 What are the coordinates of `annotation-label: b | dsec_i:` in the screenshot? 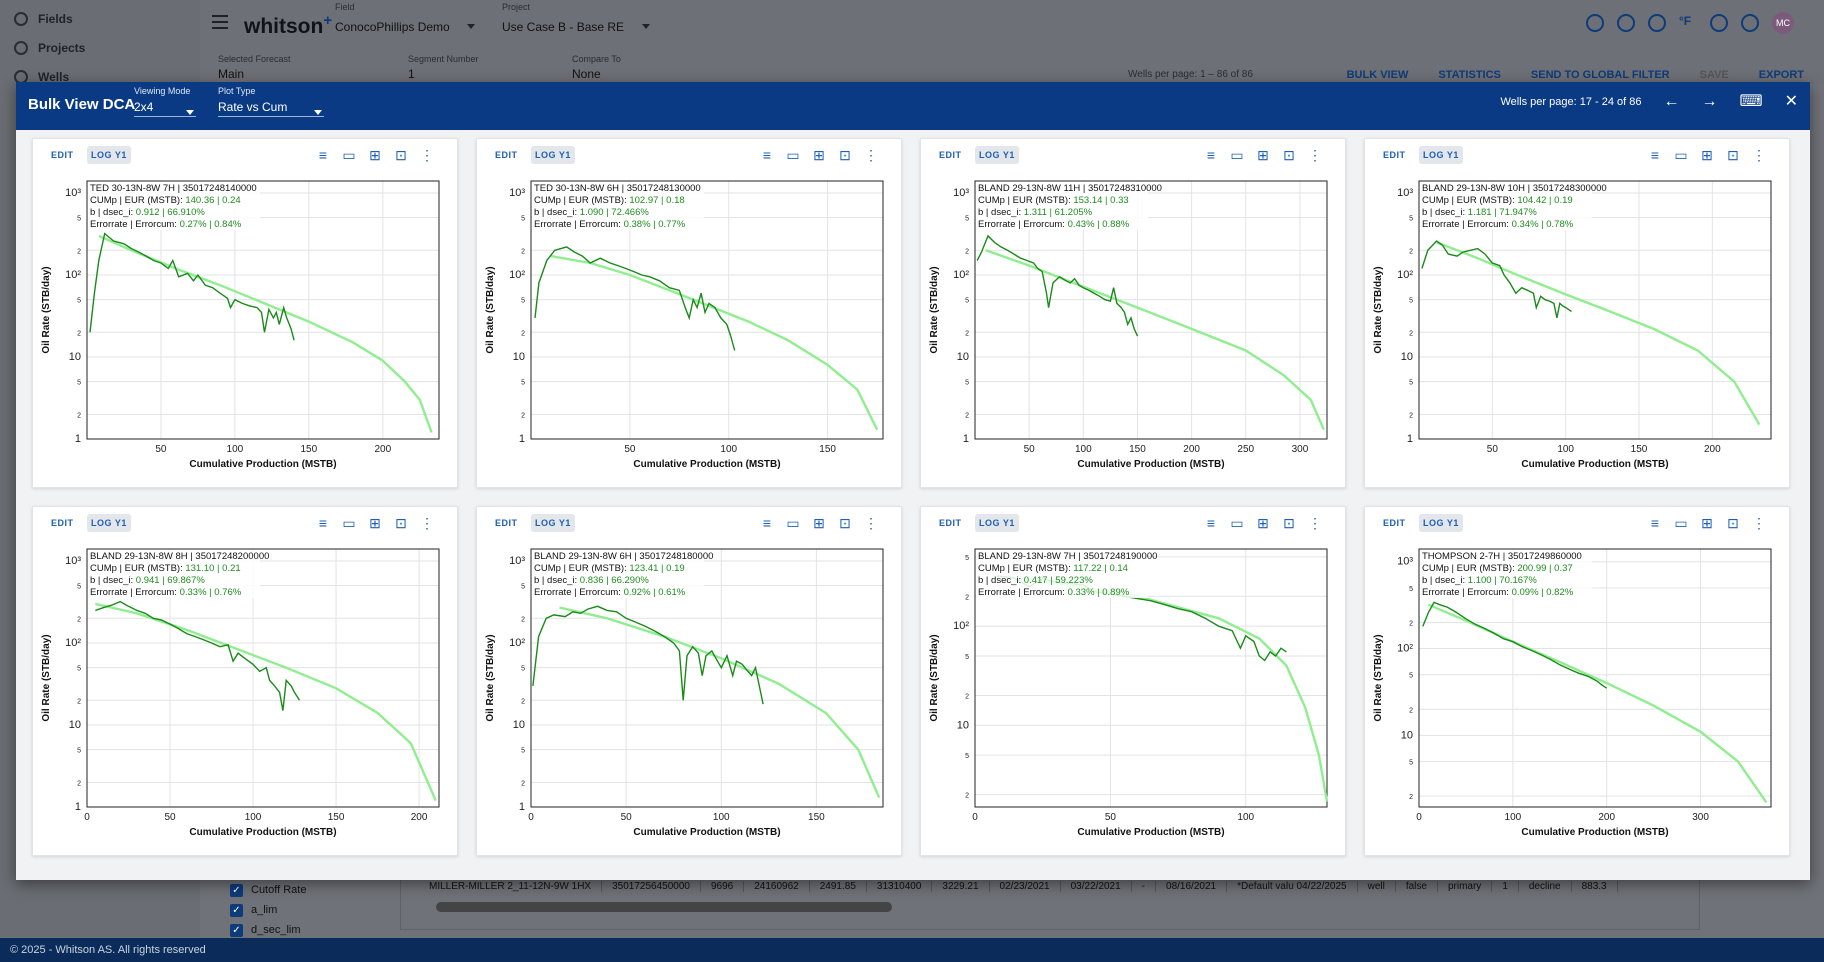 It's located at (1445, 580).